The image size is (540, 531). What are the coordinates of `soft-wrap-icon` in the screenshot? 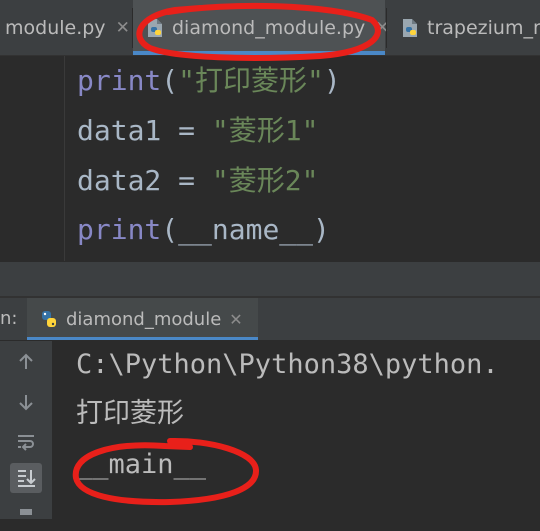 It's located at (26, 442).